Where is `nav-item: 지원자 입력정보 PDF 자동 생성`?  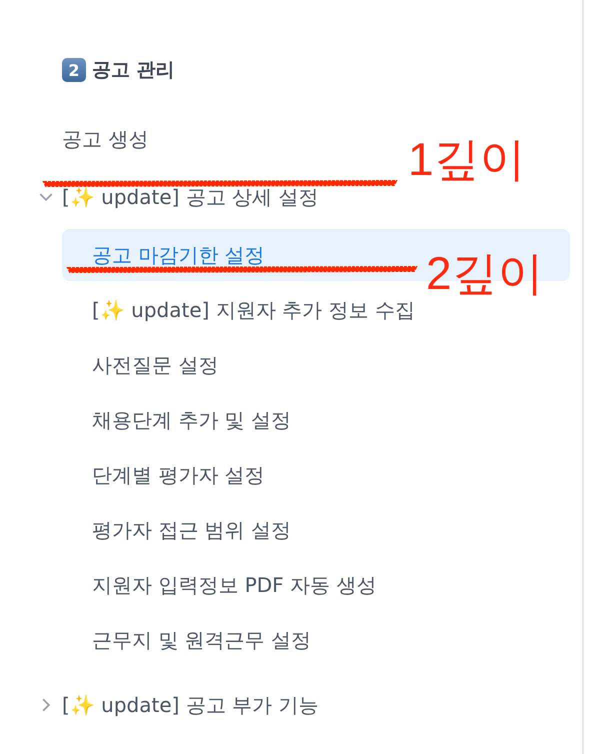
nav-item: 지원자 입력정보 PDF 자동 생성 is located at coordinates (316, 585).